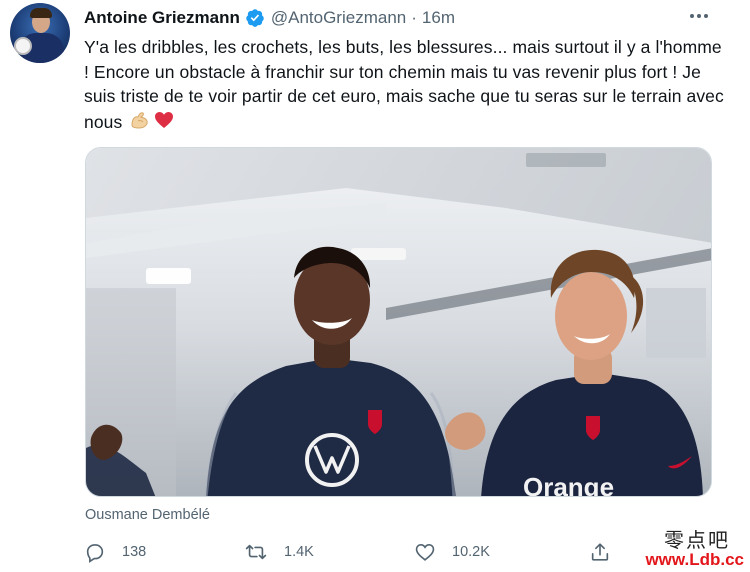 The height and width of the screenshot is (572, 750). Describe the element at coordinates (425, 552) in the screenshot. I see `heart-icon` at that location.